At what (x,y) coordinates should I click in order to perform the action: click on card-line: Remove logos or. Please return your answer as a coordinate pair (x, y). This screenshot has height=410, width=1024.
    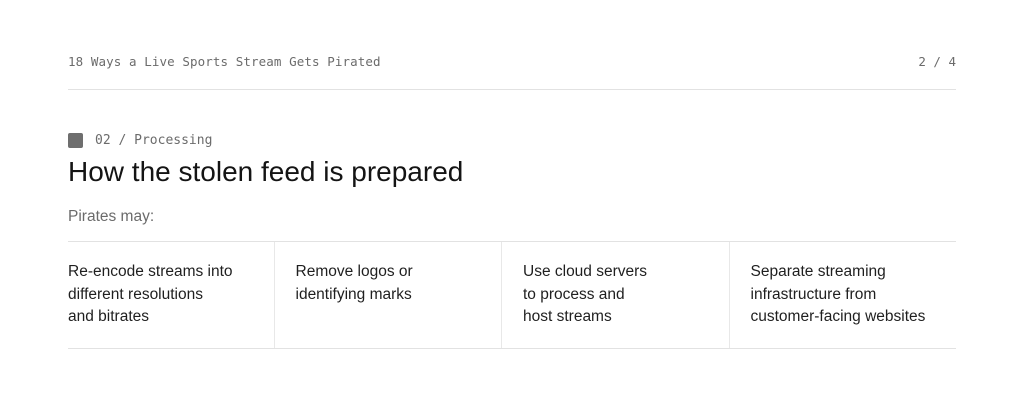
    Looking at the image, I should click on (354, 271).